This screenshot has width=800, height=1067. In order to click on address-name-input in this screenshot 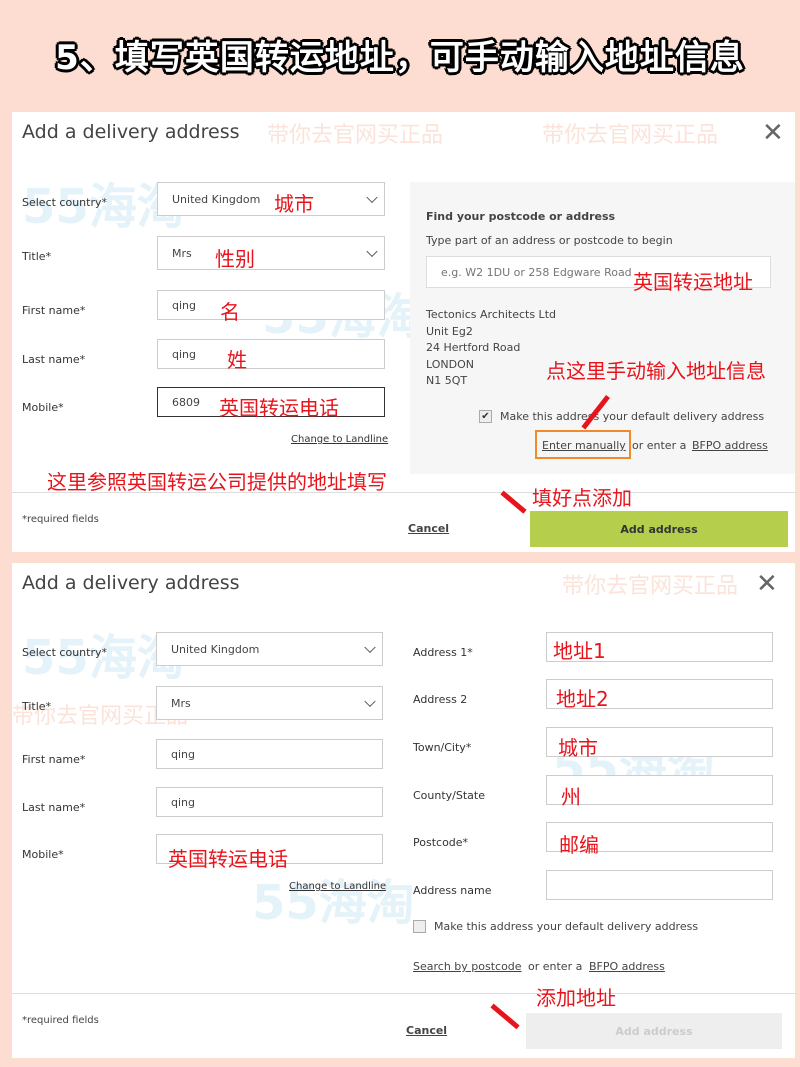, I will do `click(659, 885)`.